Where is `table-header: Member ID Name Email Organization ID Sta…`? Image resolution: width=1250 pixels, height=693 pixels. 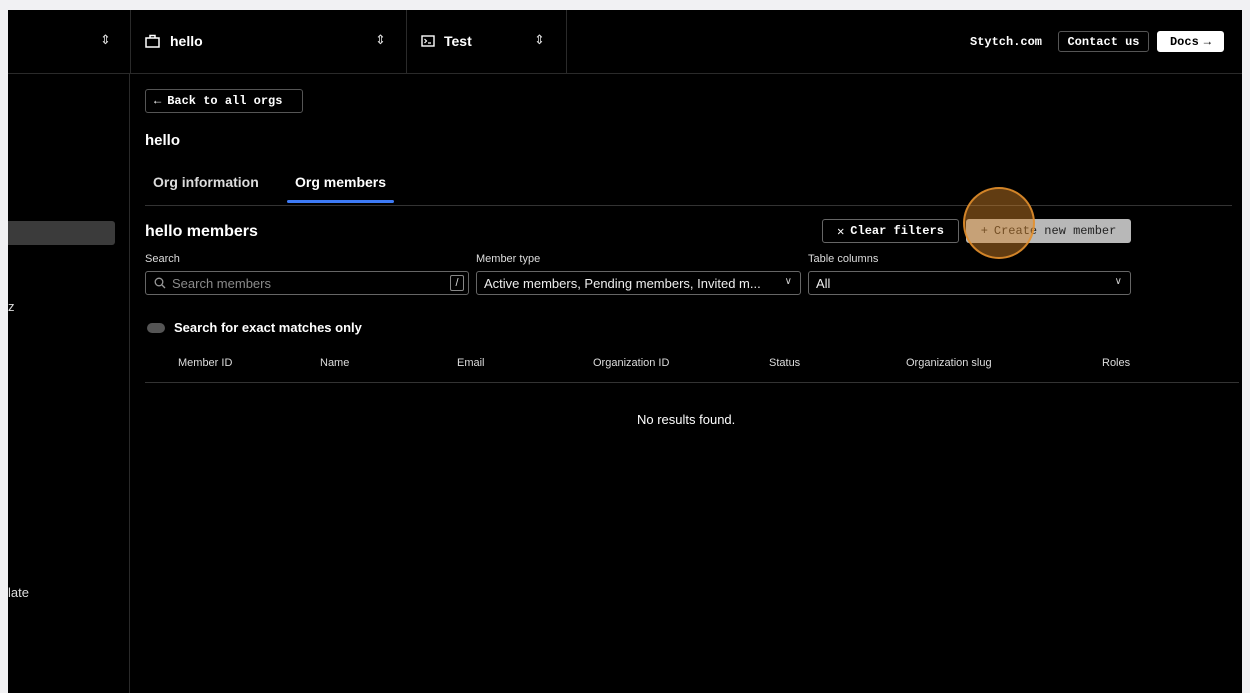 table-header: Member ID Name Email Organization ID Sta… is located at coordinates (692, 370).